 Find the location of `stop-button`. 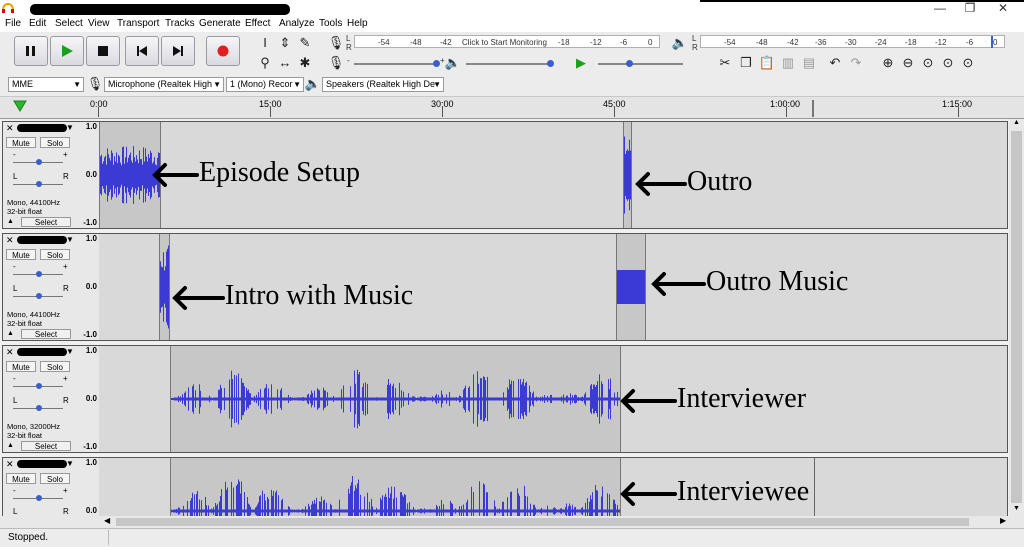

stop-button is located at coordinates (103, 51).